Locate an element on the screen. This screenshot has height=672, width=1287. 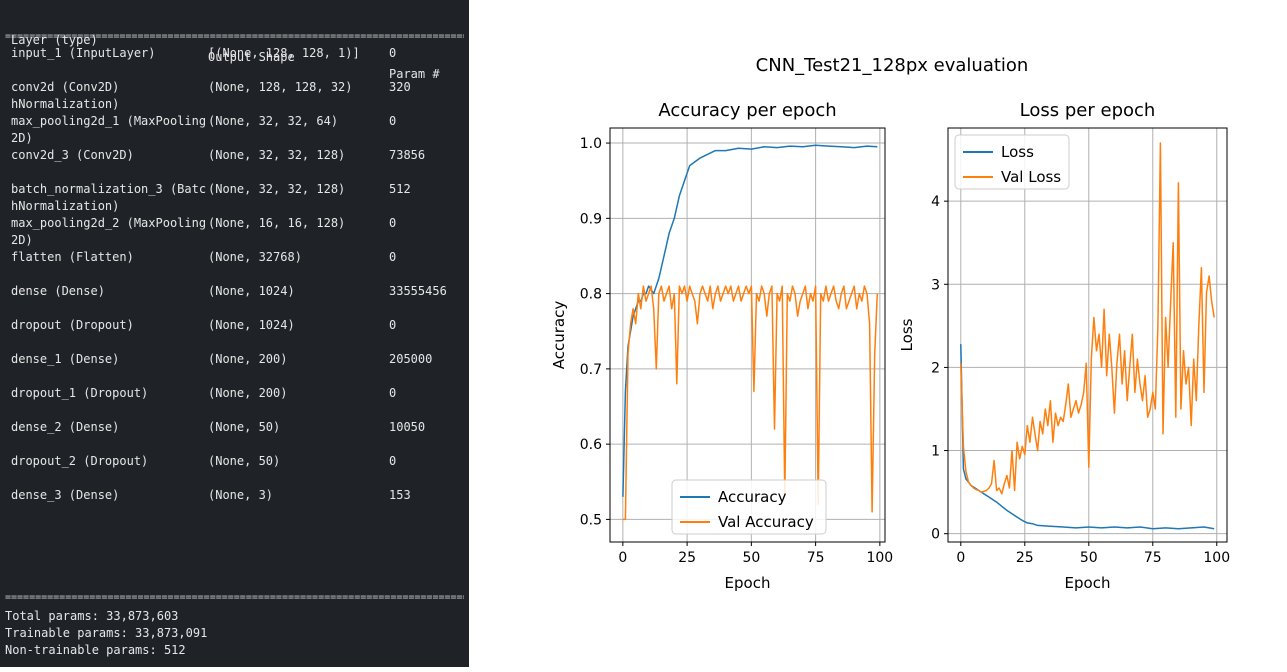
layer-name: dropout (Dropout) is located at coordinates (72, 325).